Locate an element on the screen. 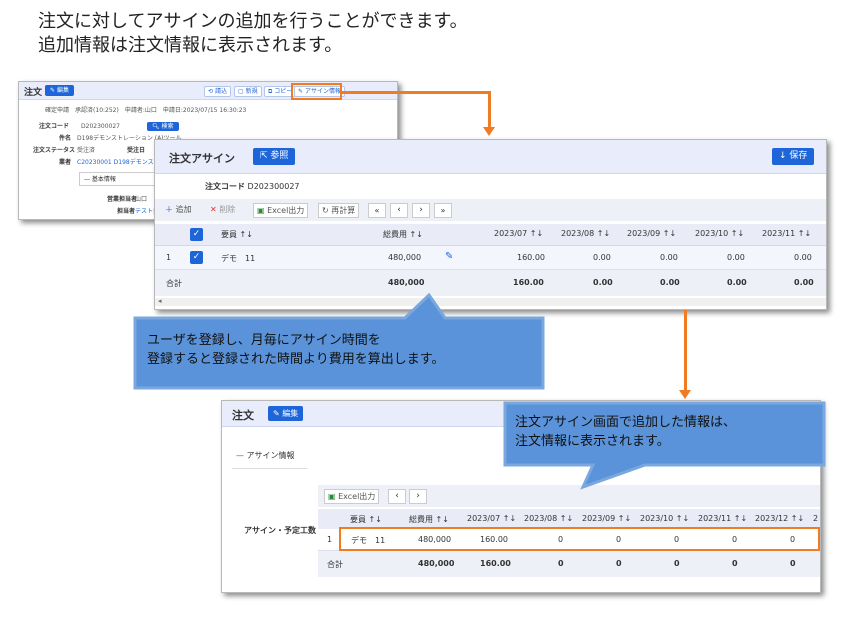 This screenshot has width=846, height=619. order-edit-button: ✎ 編集 is located at coordinates (286, 413).